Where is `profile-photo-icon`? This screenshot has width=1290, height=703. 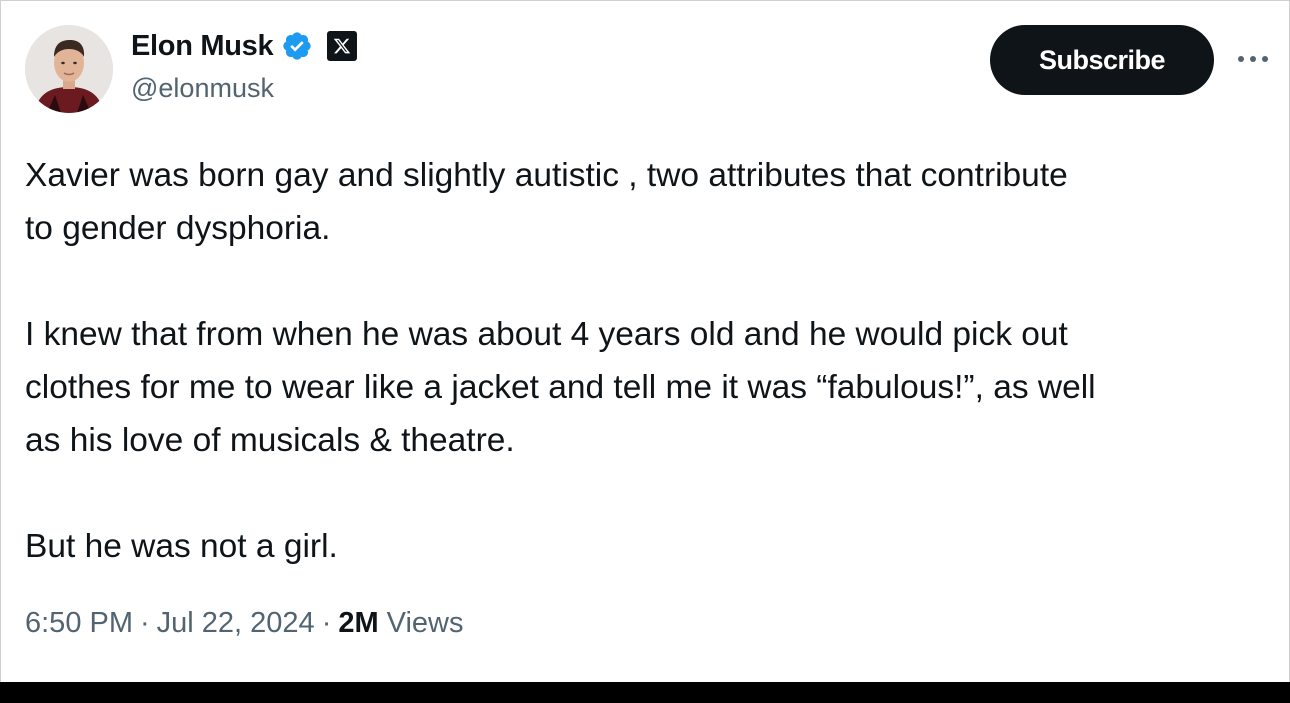
profile-photo-icon is located at coordinates (69, 69).